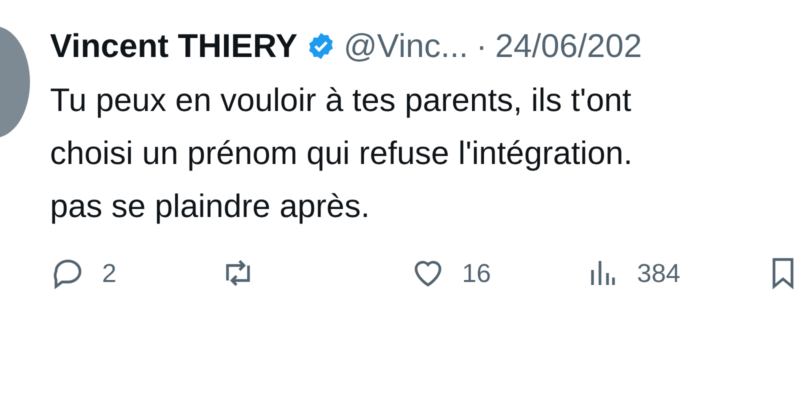 This screenshot has height=409, width=800. I want to click on post-date: 24/06/202, so click(568, 46).